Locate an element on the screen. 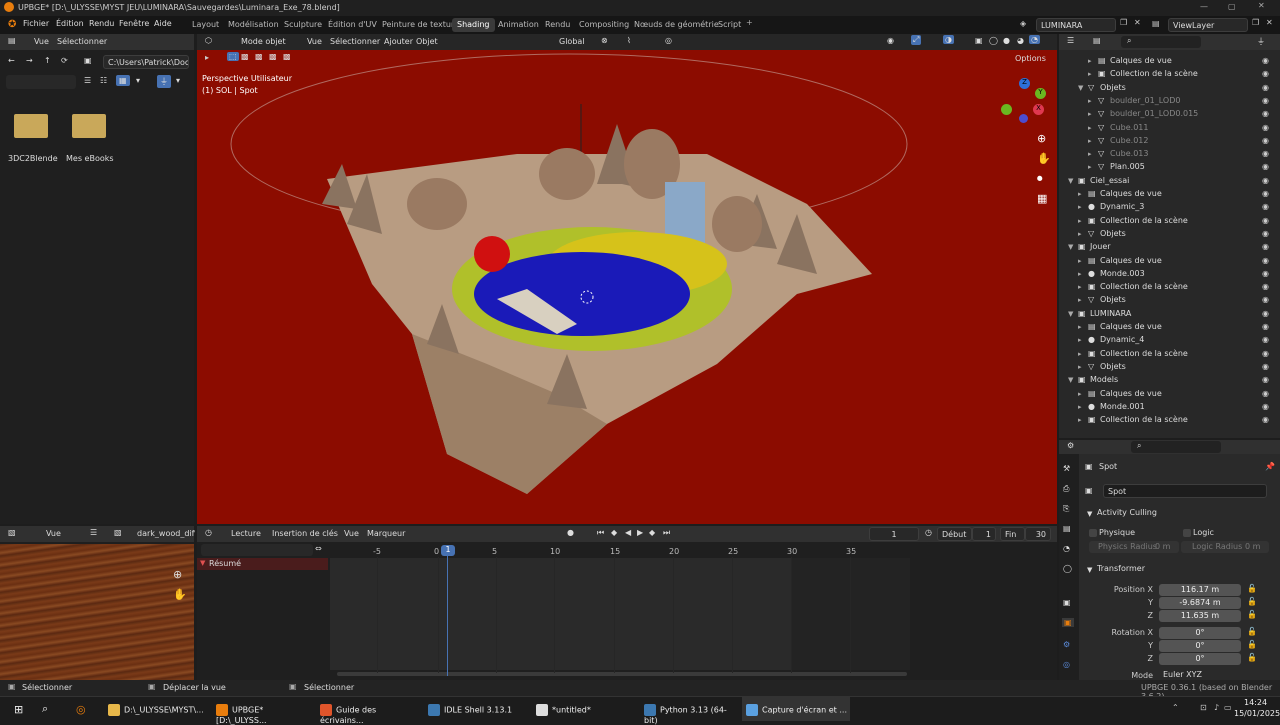  zoom-icon: ⊕ is located at coordinates (177, 574).